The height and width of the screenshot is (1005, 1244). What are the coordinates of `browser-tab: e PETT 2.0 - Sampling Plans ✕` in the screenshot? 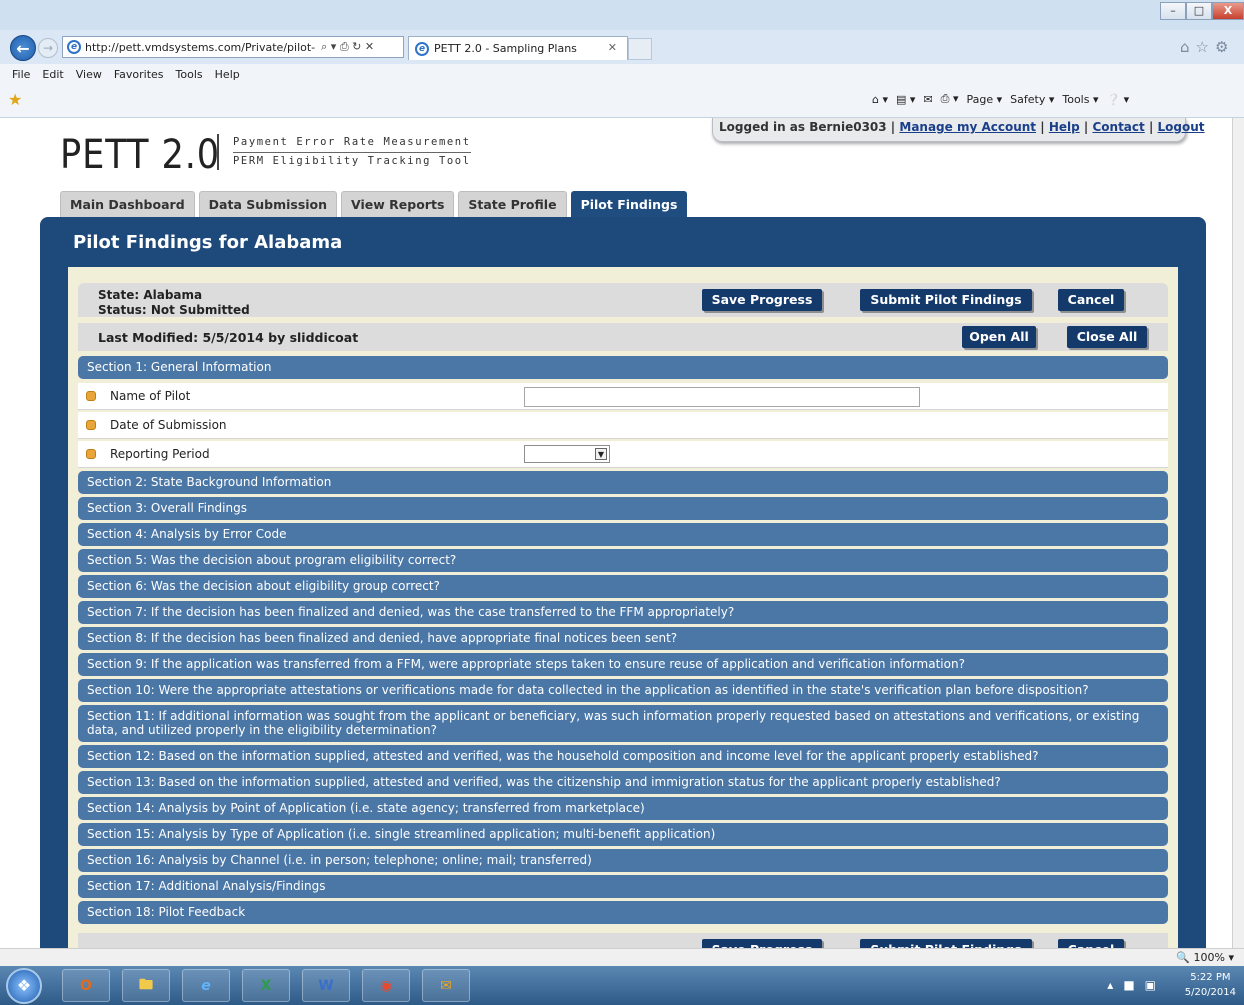 It's located at (518, 48).